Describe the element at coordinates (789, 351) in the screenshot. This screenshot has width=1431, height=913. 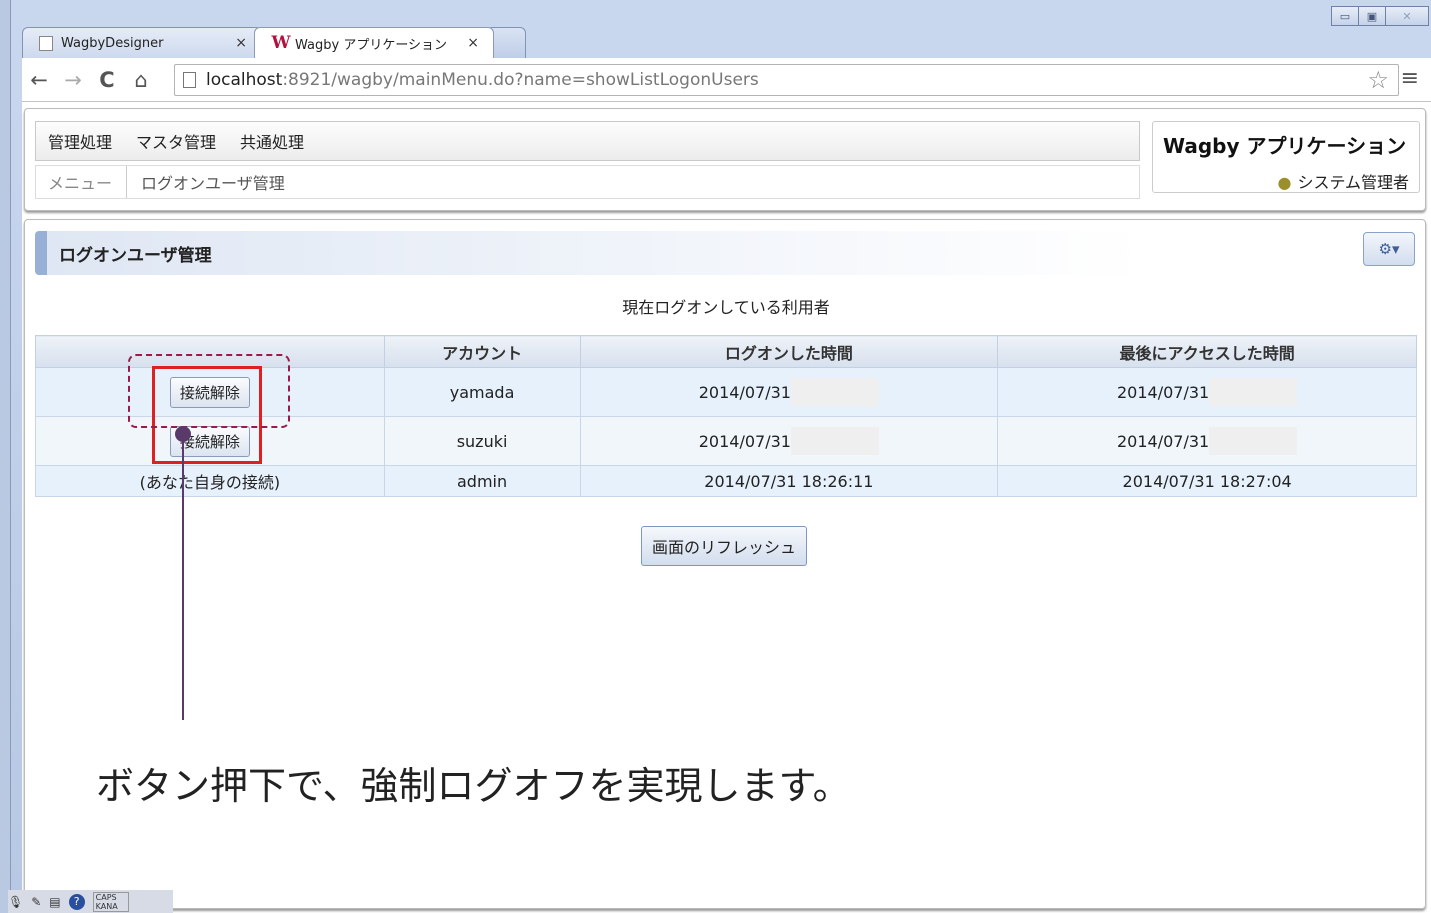
I see `column-header: ログオンした時間` at that location.